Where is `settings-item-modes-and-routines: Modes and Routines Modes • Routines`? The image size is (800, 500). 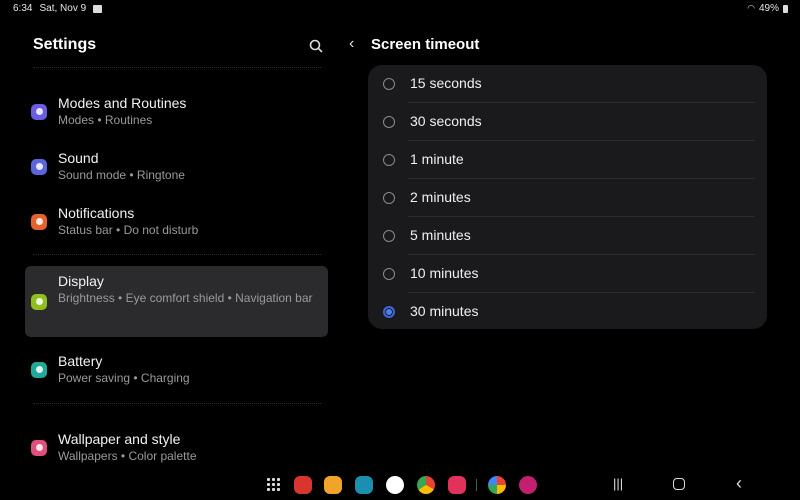 settings-item-modes-and-routines: Modes and Routines Modes • Routines is located at coordinates (176, 111).